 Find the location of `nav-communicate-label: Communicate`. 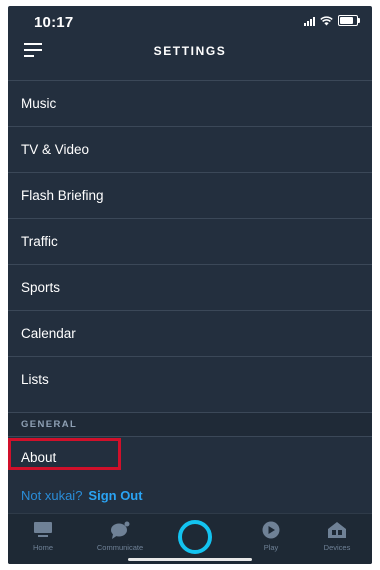

nav-communicate-label: Communicate is located at coordinates (120, 547).